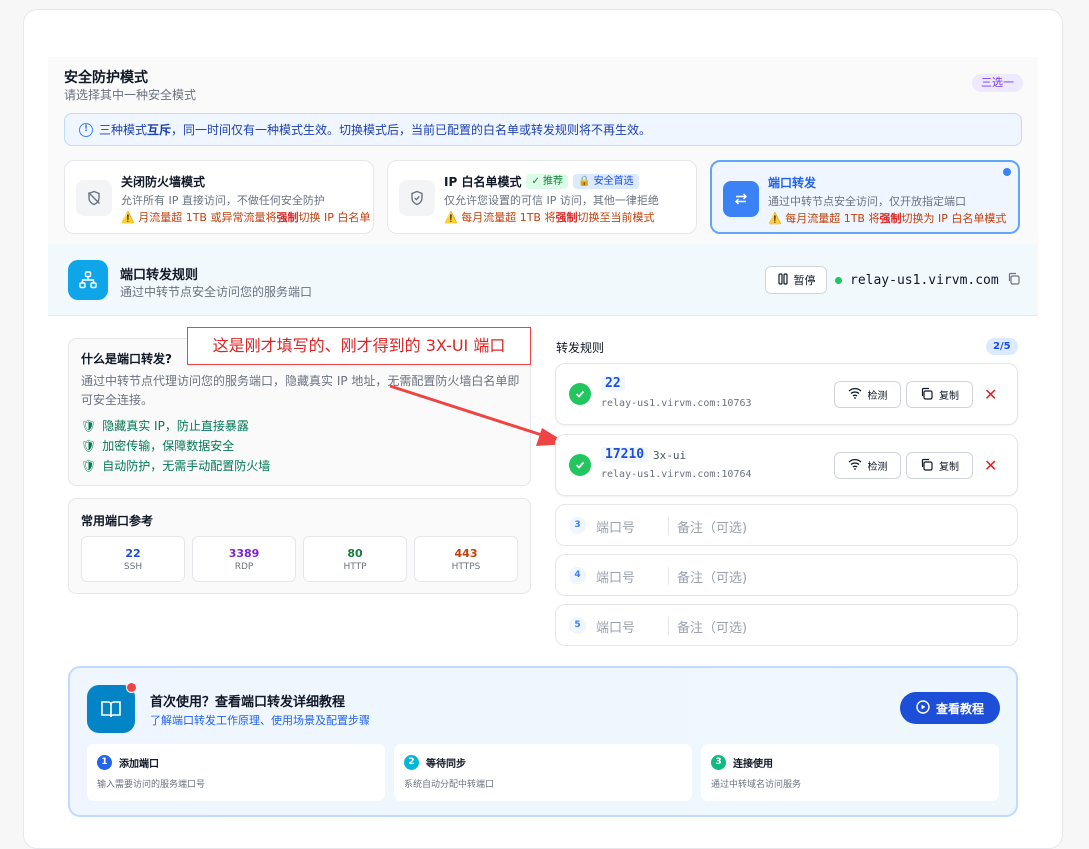 This screenshot has width=1089, height=849. I want to click on warn-text: 切换至当前模式, so click(616, 217).